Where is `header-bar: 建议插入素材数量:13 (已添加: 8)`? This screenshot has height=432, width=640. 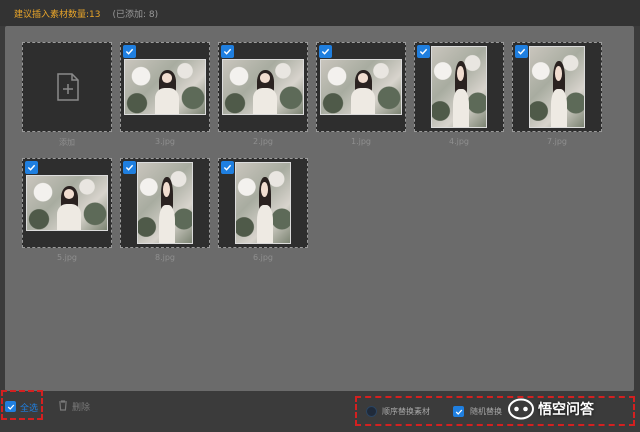
header-bar: 建议插入素材数量:13 (已添加: 8) is located at coordinates (320, 13).